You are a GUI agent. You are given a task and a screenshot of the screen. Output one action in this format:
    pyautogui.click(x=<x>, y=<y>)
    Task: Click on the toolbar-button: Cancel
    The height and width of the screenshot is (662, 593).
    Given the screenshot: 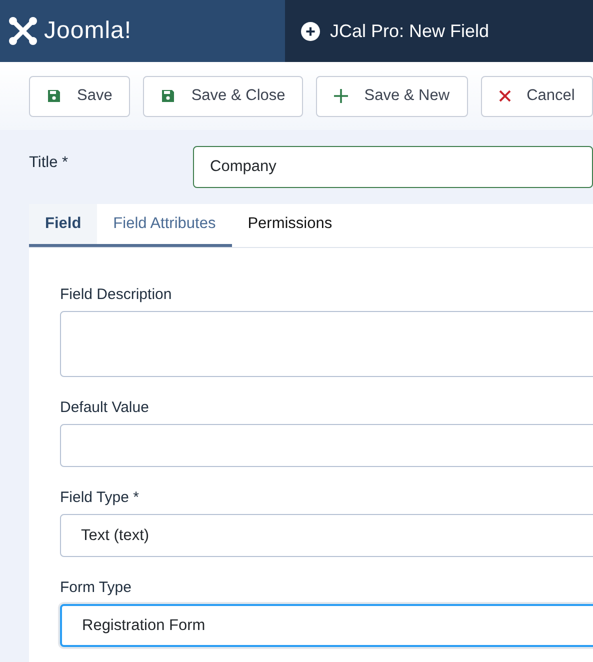 What is the action you would take?
    pyautogui.click(x=536, y=96)
    